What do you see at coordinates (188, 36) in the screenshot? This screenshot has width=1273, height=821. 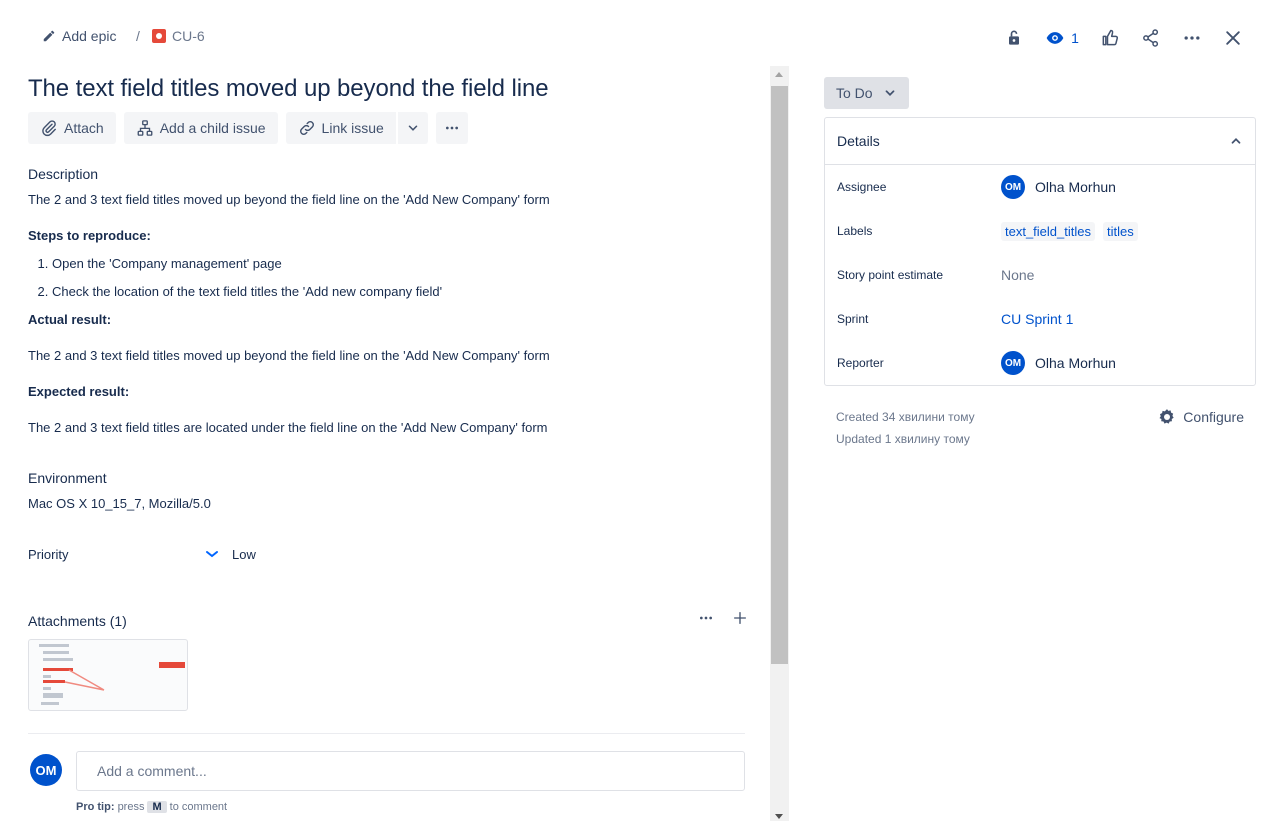 I see `issue-key: CU-6` at bounding box center [188, 36].